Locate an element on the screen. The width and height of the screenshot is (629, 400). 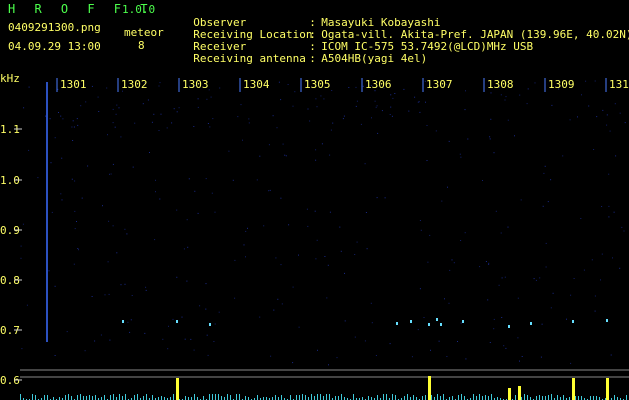
time-tick-label: 1308 is located at coordinates (500, 84).